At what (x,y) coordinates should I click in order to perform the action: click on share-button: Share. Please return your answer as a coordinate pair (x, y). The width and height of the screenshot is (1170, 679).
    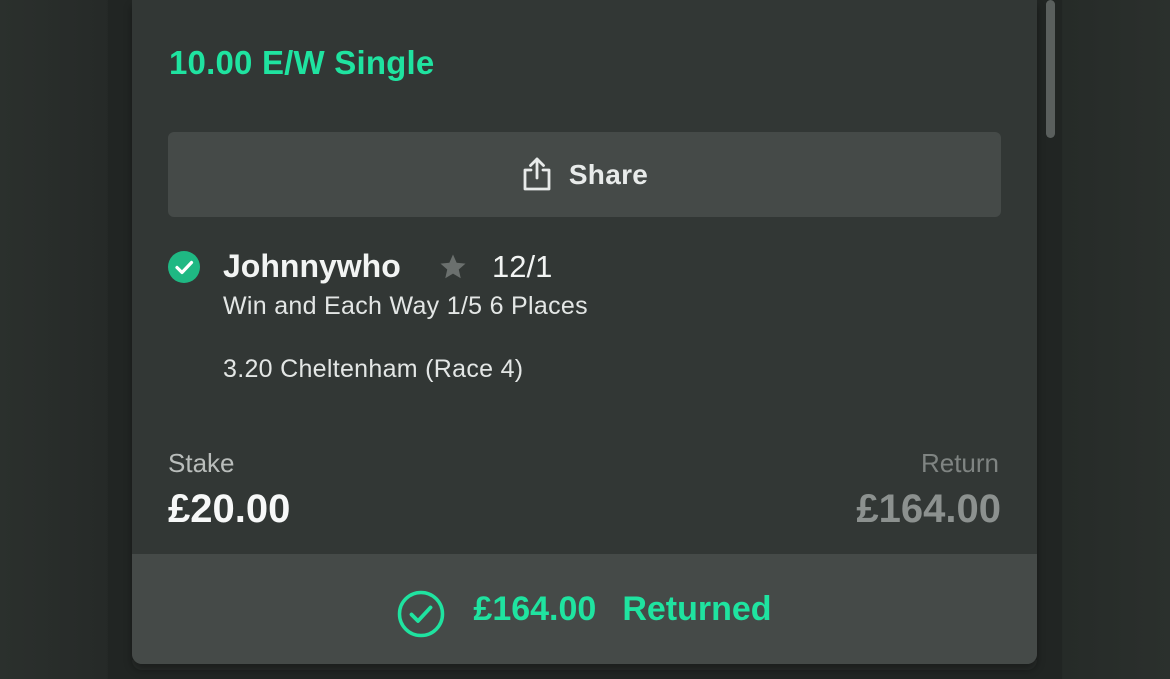
    Looking at the image, I should click on (584, 174).